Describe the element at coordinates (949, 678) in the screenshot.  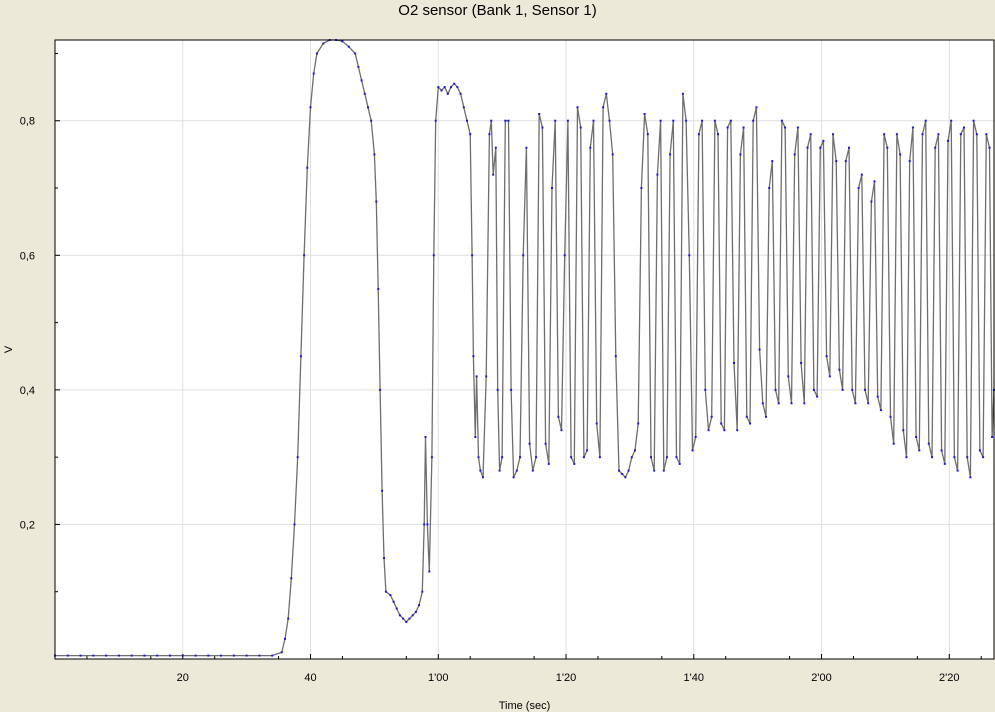
I see `x-tick-label: 2'20` at that location.